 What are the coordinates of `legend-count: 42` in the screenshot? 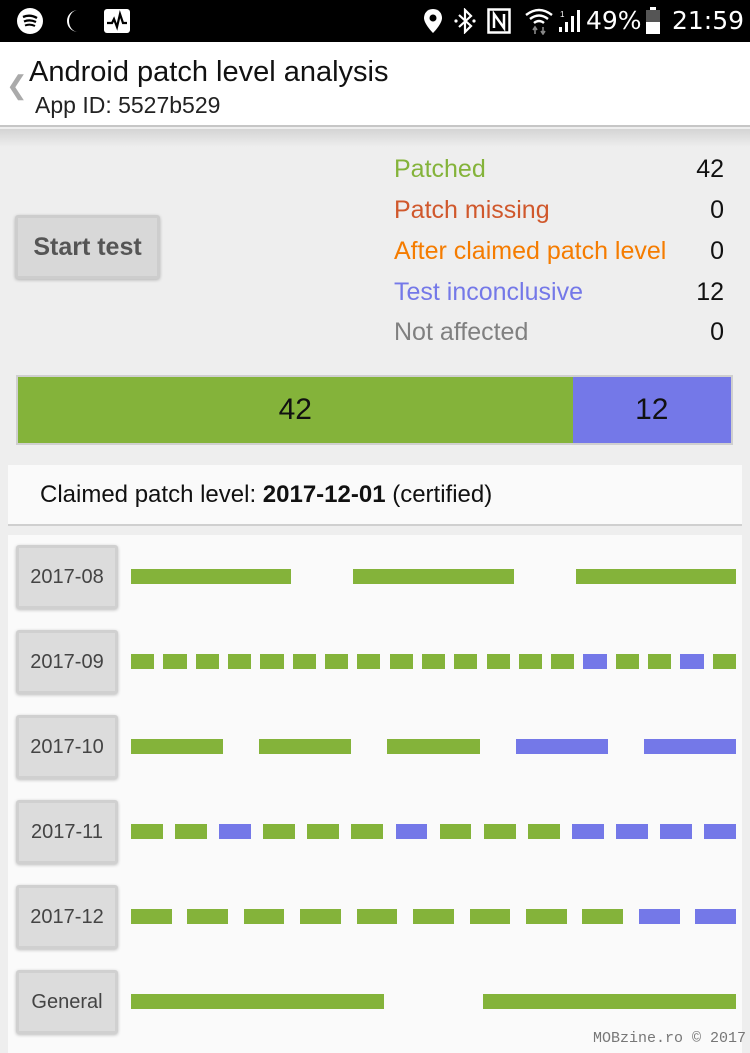 It's located at (710, 169).